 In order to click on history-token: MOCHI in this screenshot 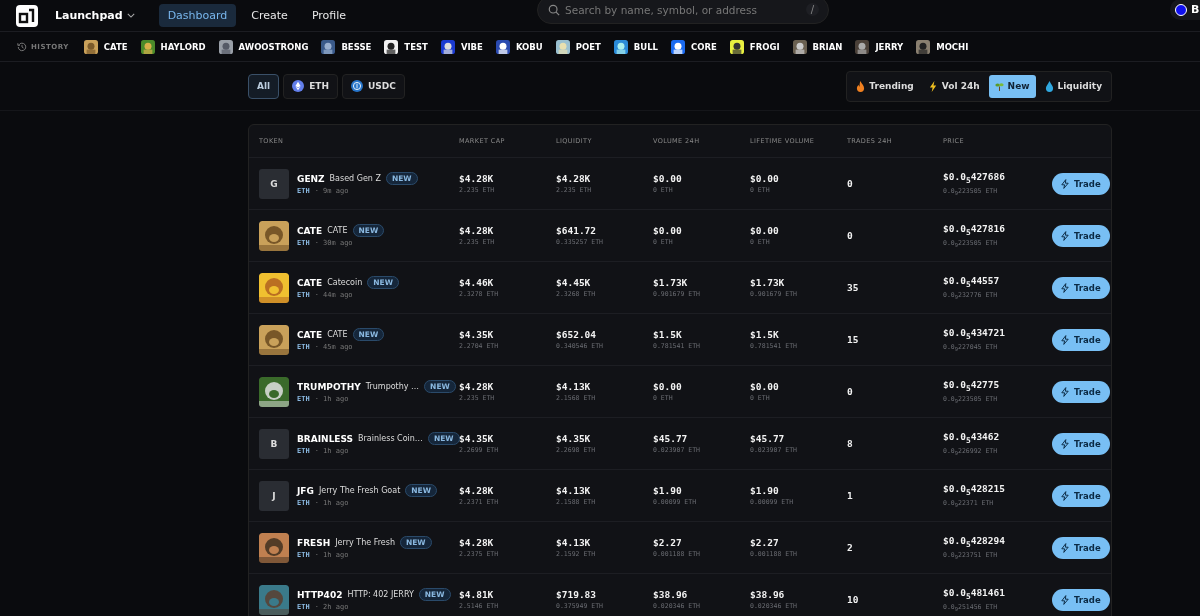, I will do `click(952, 46)`.